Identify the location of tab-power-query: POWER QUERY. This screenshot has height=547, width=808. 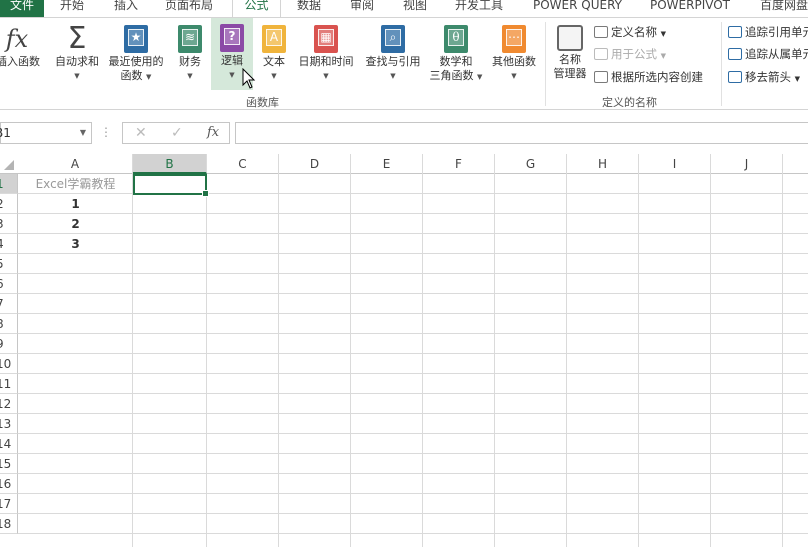
(577, 8).